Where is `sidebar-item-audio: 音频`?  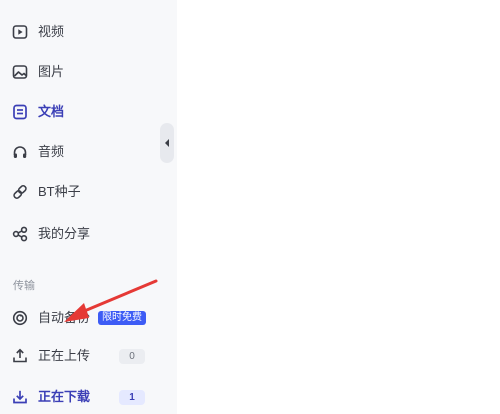 sidebar-item-audio: 音频 is located at coordinates (88, 152).